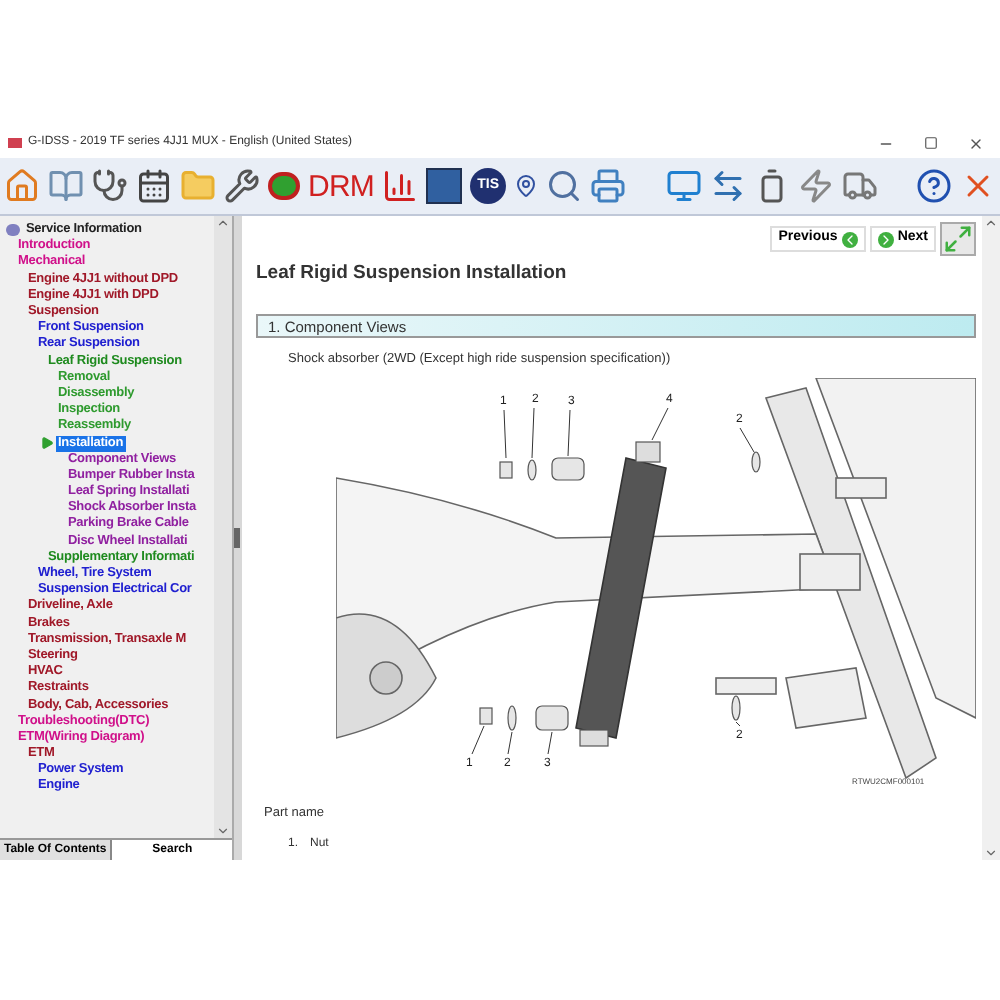 The image size is (1000, 1000). Describe the element at coordinates (22, 186) in the screenshot. I see `home-icon` at that location.